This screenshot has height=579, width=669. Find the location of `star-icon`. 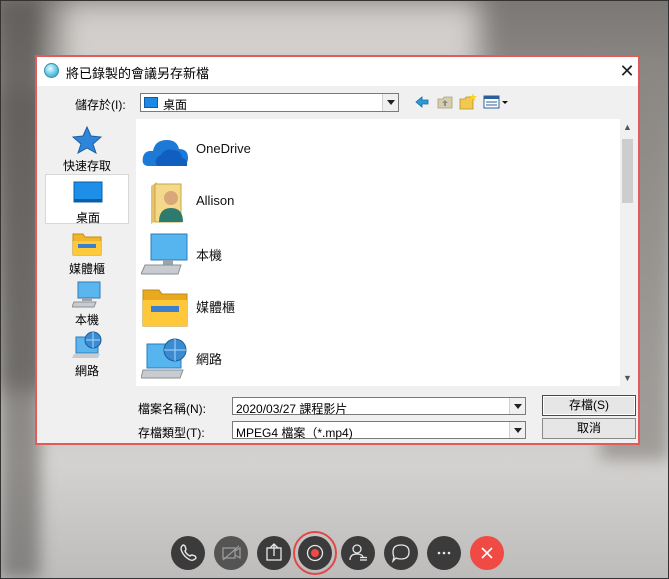

star-icon is located at coordinates (87, 140).